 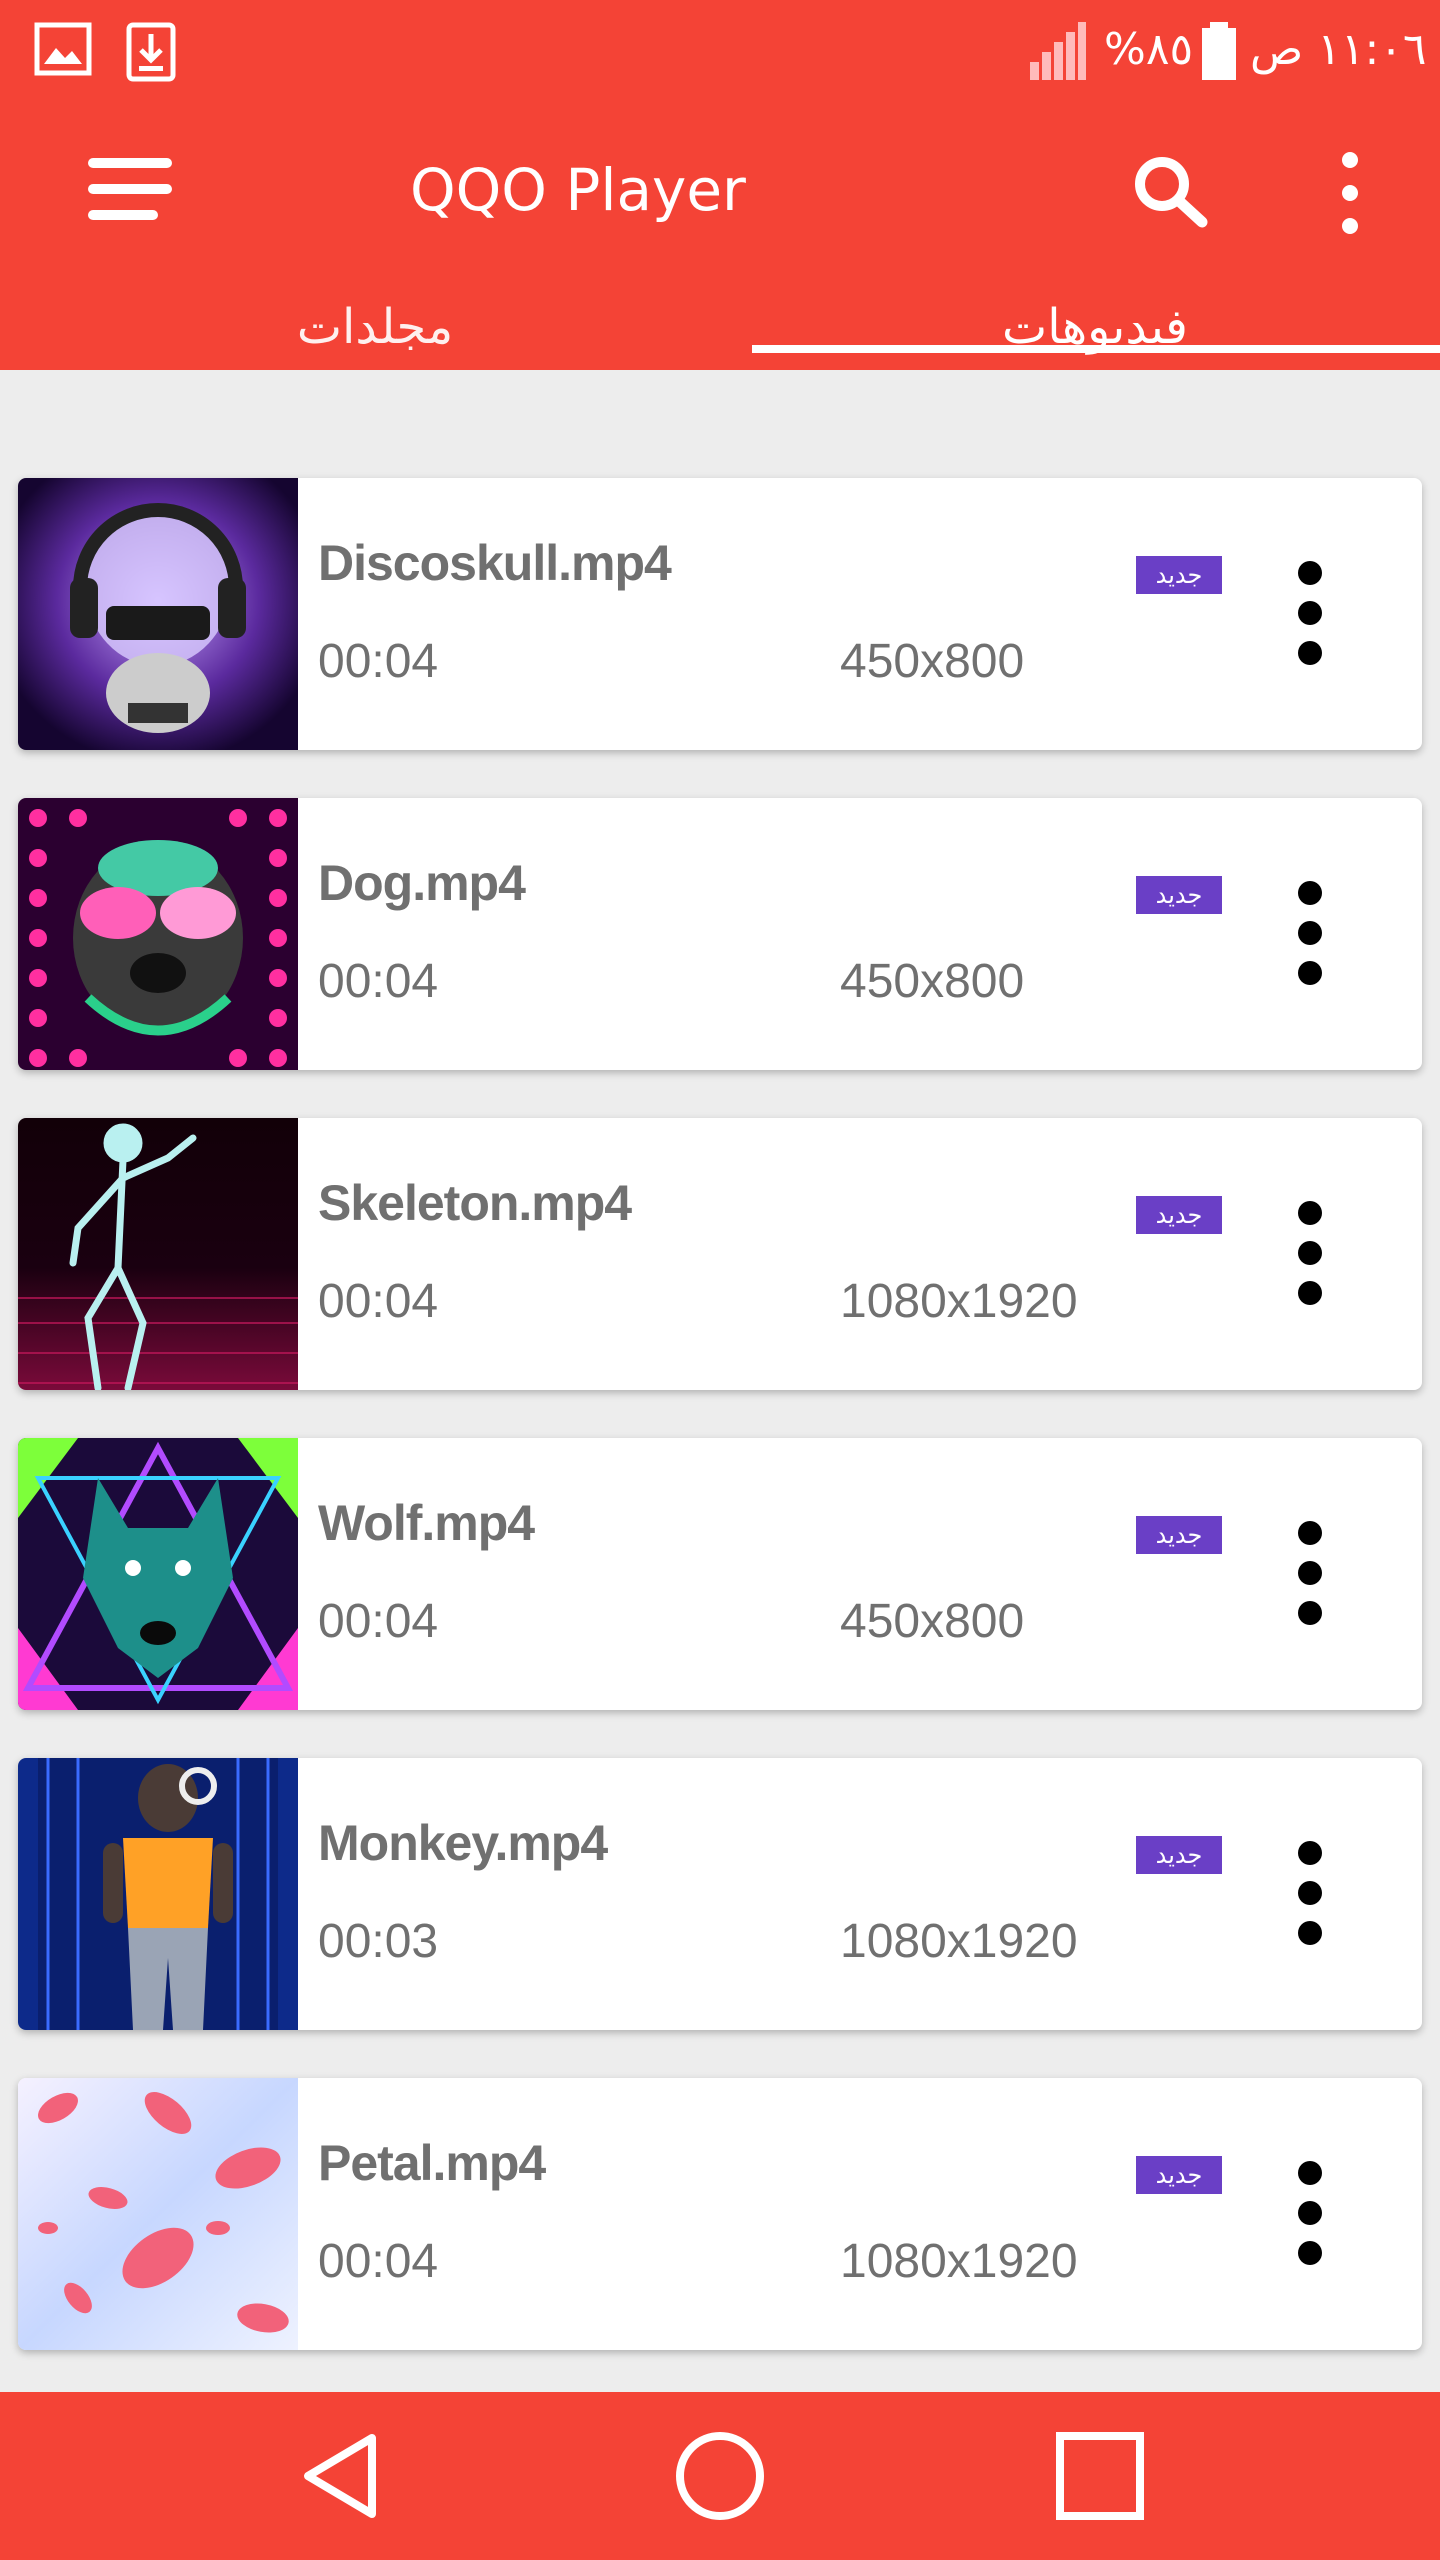 I want to click on signal-icon, so click(x=1058, y=51).